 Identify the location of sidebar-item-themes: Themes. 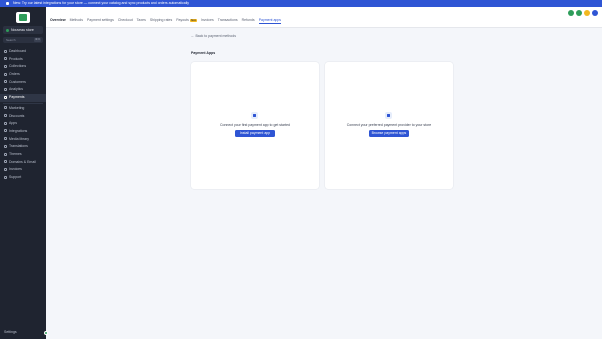
(23, 155).